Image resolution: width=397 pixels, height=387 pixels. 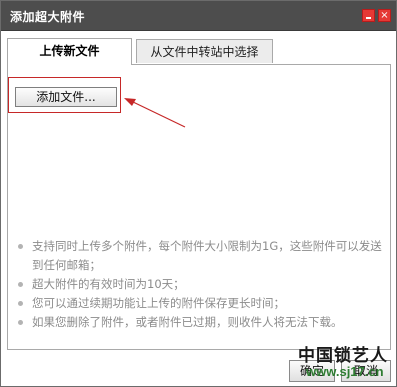 What do you see at coordinates (207, 255) in the screenshot?
I see `note-text: 支持同时上传多个附件，每个附件大小限制为1G，这些附件可以发送到任何邮箱；` at bounding box center [207, 255].